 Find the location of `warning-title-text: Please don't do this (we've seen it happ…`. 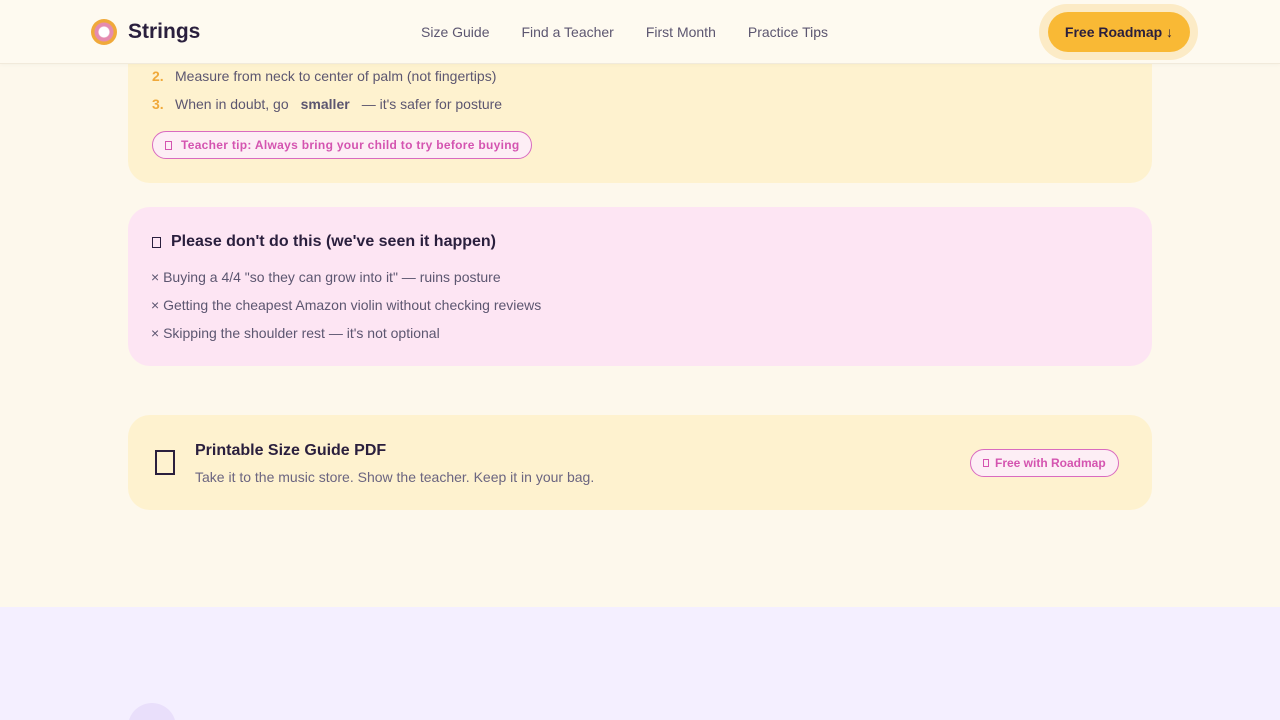

warning-title-text: Please don't do this (we've seen it happ… is located at coordinates (334, 241).